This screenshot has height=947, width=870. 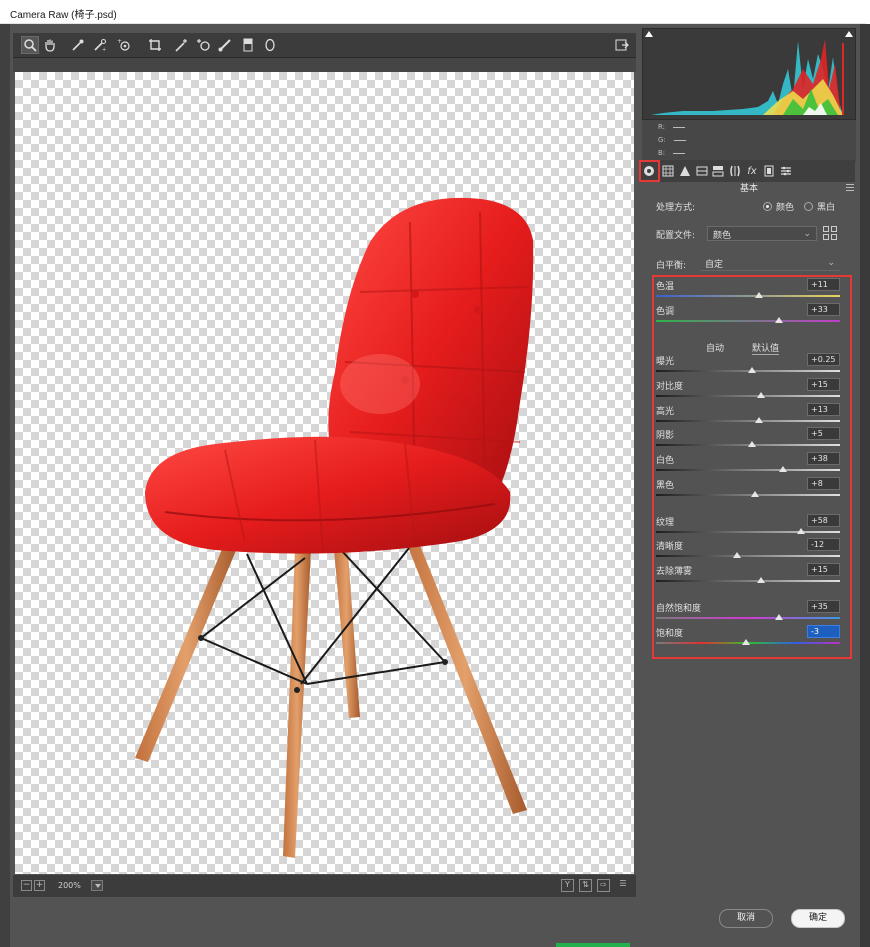 What do you see at coordinates (808, 206) in the screenshot?
I see `bw-radio` at bounding box center [808, 206].